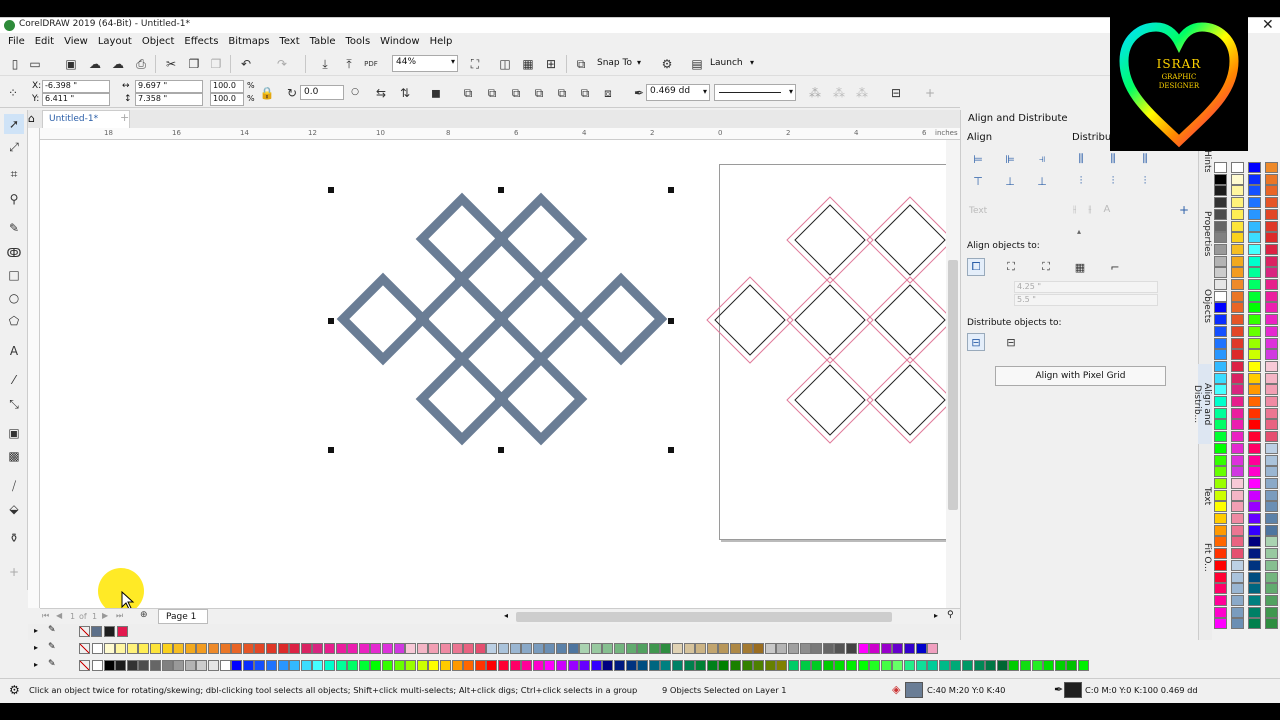 This screenshot has width=1280, height=720. Describe the element at coordinates (839, 93) in the screenshot. I see `quick-trace-icon: ⁂` at that location.